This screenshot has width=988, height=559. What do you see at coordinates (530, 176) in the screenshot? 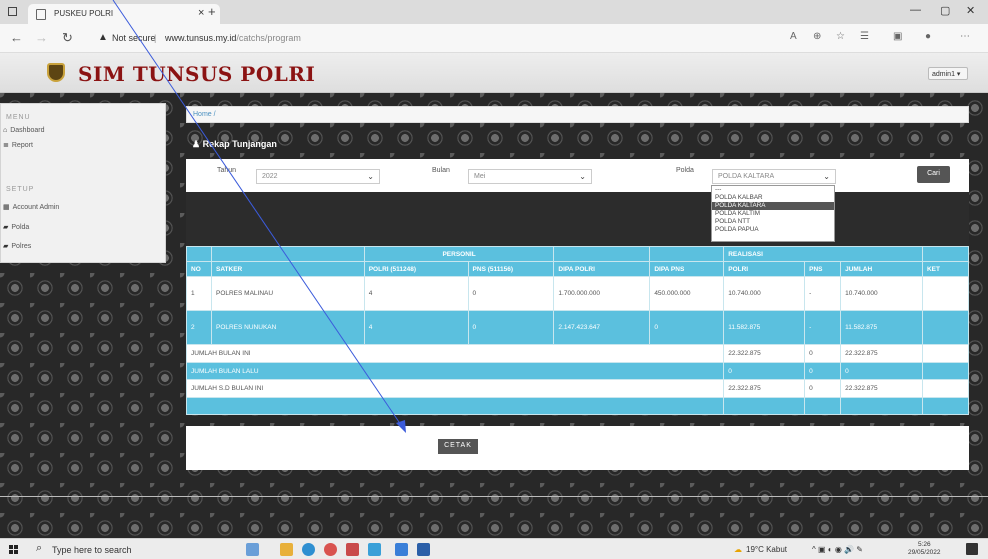
I see `bulan-select: Mei ⌄` at bounding box center [530, 176].